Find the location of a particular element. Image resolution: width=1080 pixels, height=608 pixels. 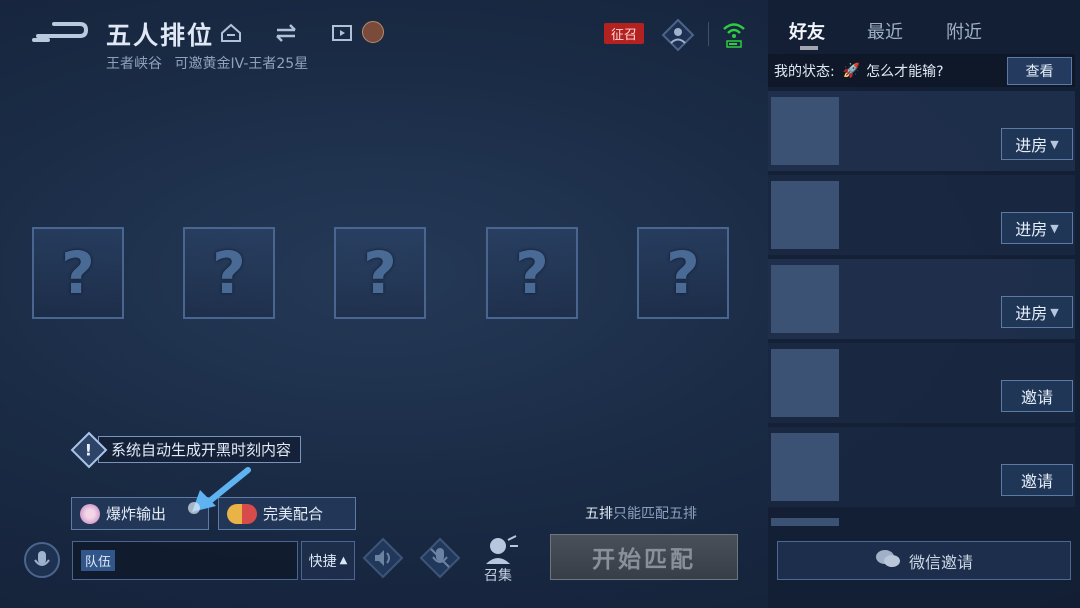

home-icon is located at coordinates (231, 33).